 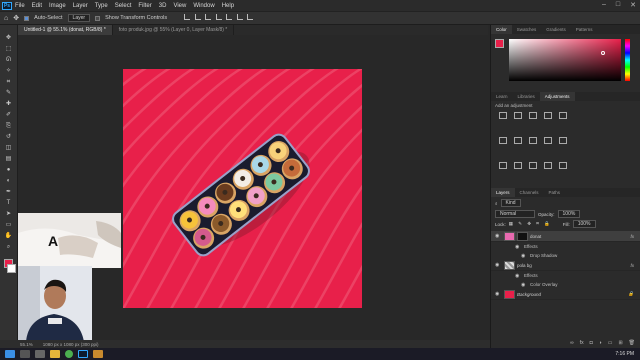 I want to click on vibrance-icon, so click(x=563, y=115).